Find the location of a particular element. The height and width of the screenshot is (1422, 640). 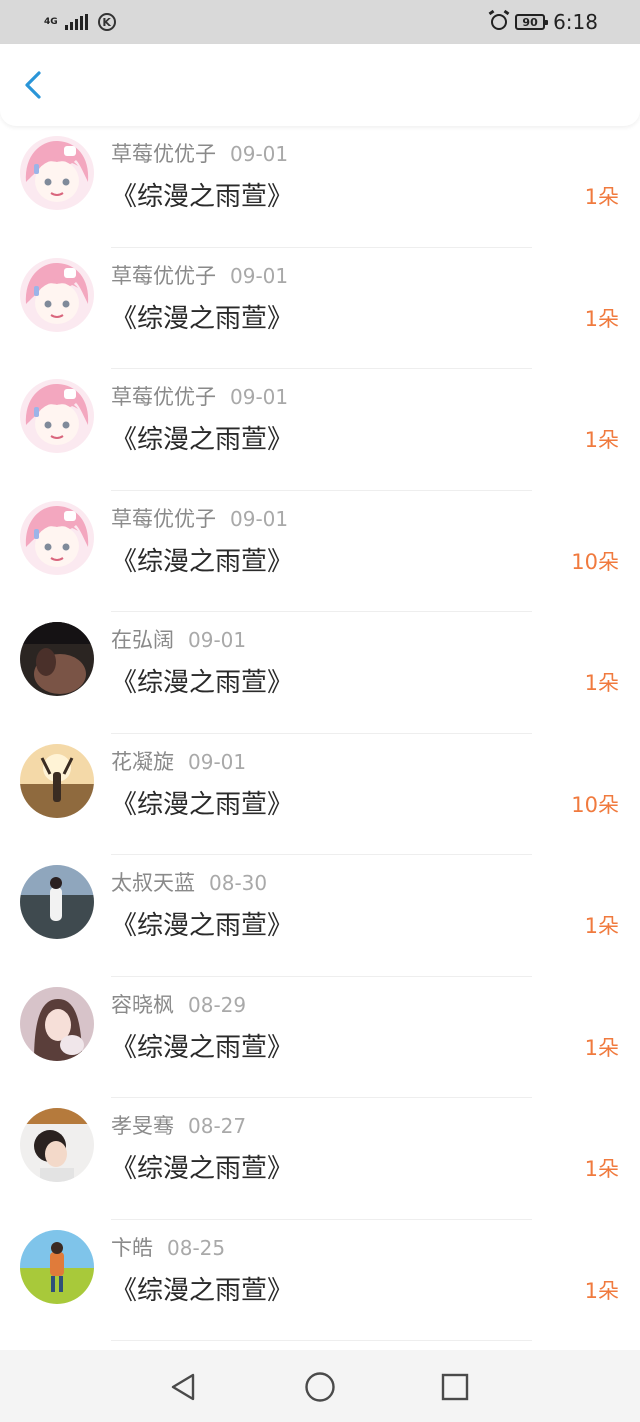

battery-level: 90 is located at coordinates (530, 22).